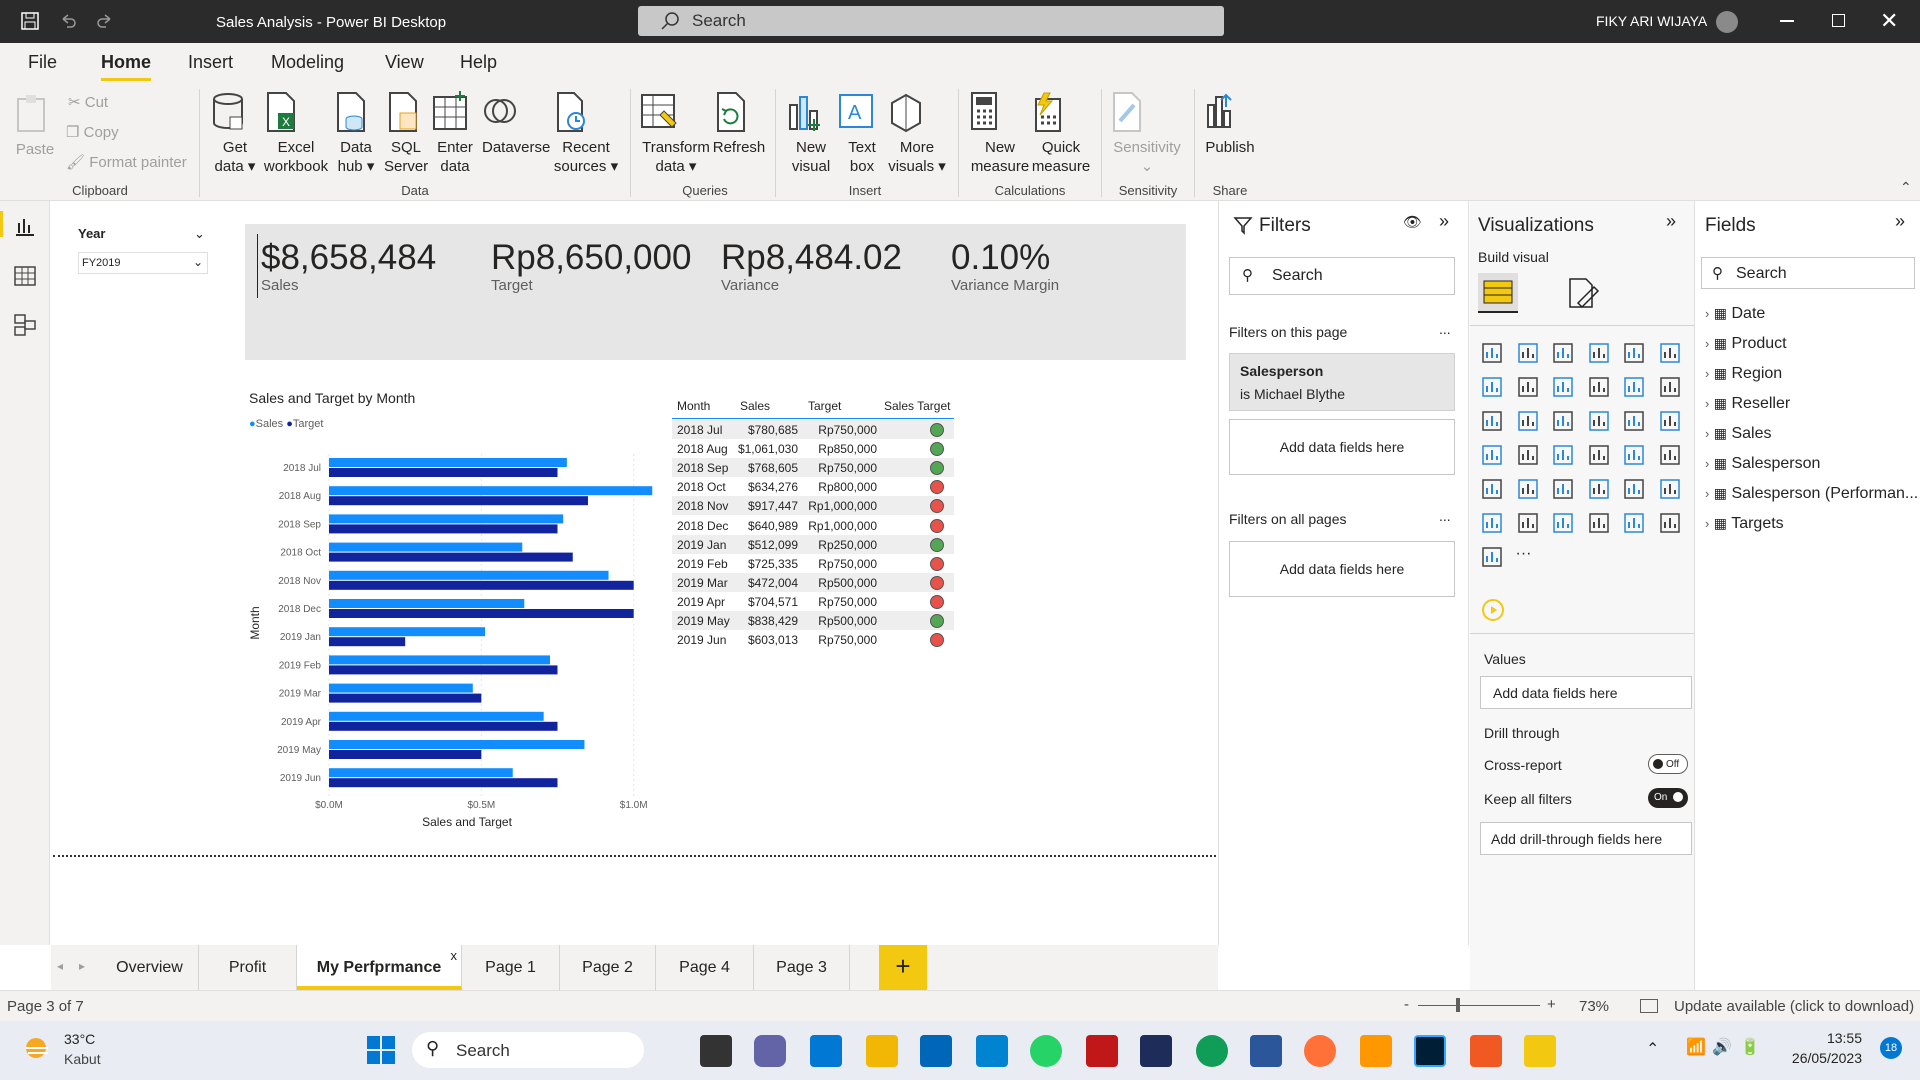  What do you see at coordinates (1668, 798) in the screenshot?
I see `keep-filters-toggle: On` at bounding box center [1668, 798].